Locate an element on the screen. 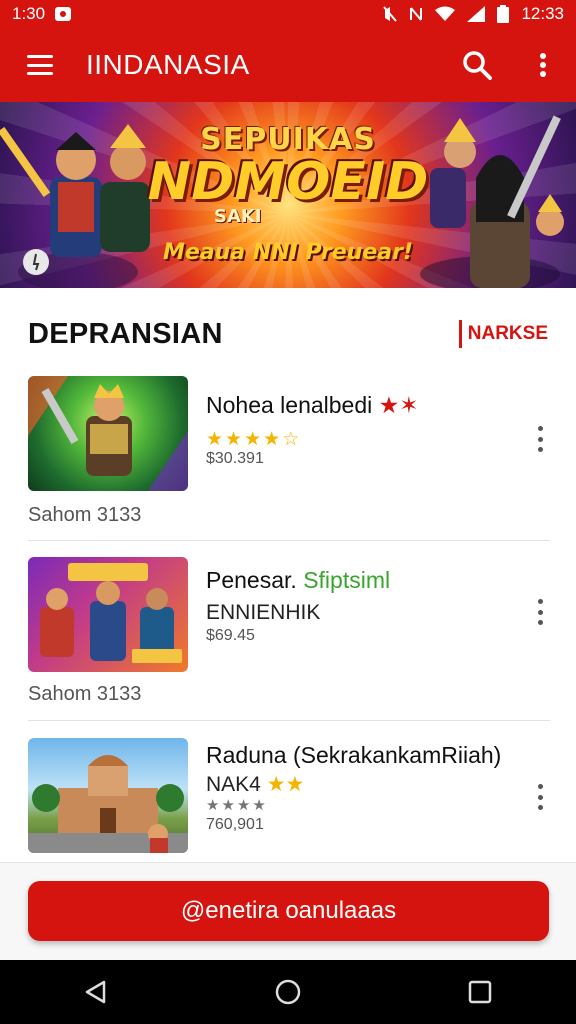 Image resolution: width=576 pixels, height=1024 pixels. item-price: $30.391 is located at coordinates (235, 458).